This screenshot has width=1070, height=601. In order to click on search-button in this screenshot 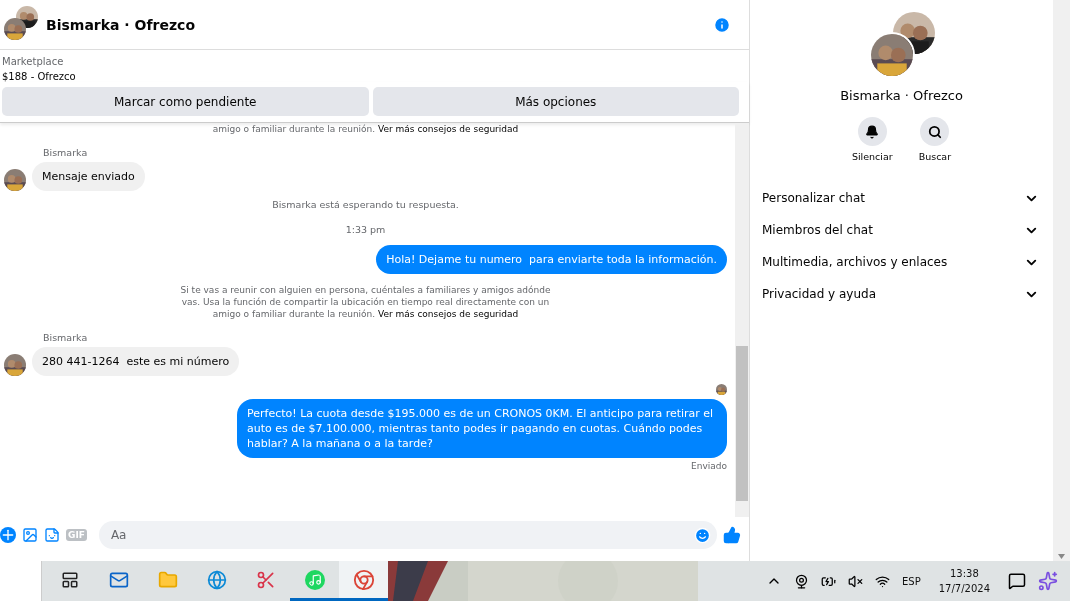, I will do `click(935, 131)`.